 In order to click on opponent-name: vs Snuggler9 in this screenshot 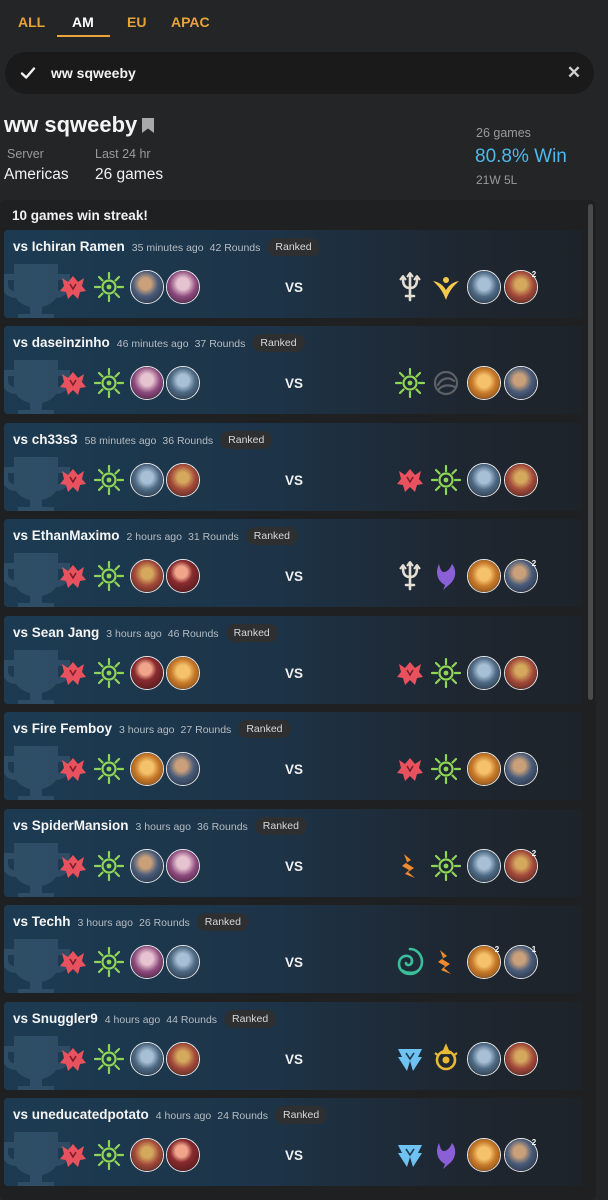, I will do `click(55, 1018)`.